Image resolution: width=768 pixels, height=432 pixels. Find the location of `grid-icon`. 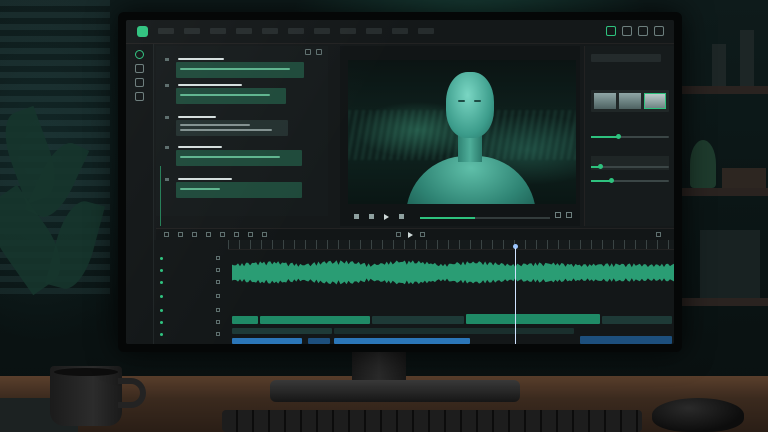

grid-icon is located at coordinates (659, 31).